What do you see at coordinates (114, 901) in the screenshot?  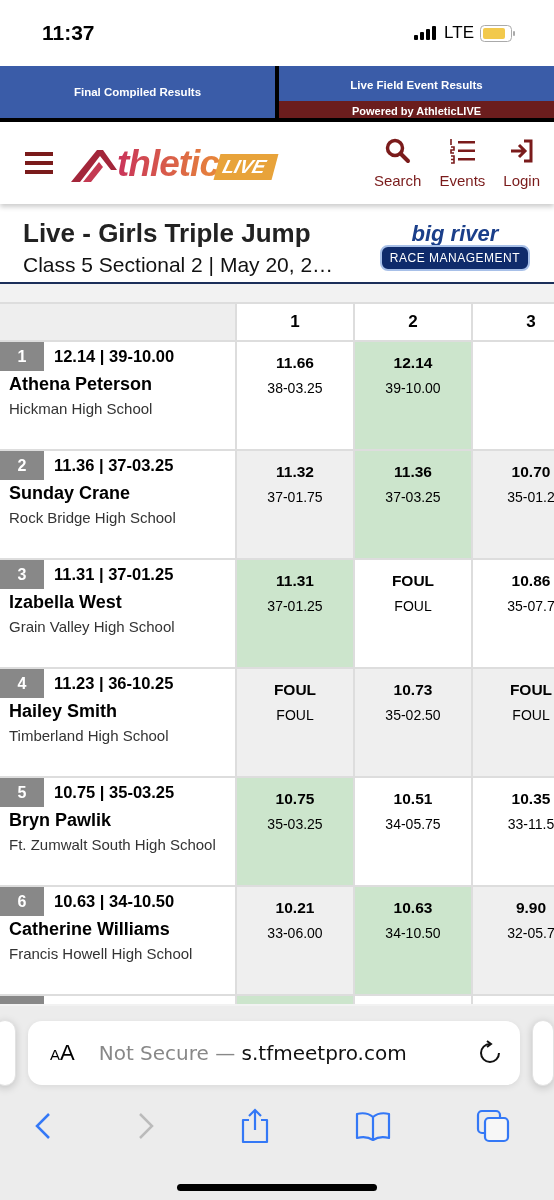 I see `best-mark: 10.63 | 34-10.50` at bounding box center [114, 901].